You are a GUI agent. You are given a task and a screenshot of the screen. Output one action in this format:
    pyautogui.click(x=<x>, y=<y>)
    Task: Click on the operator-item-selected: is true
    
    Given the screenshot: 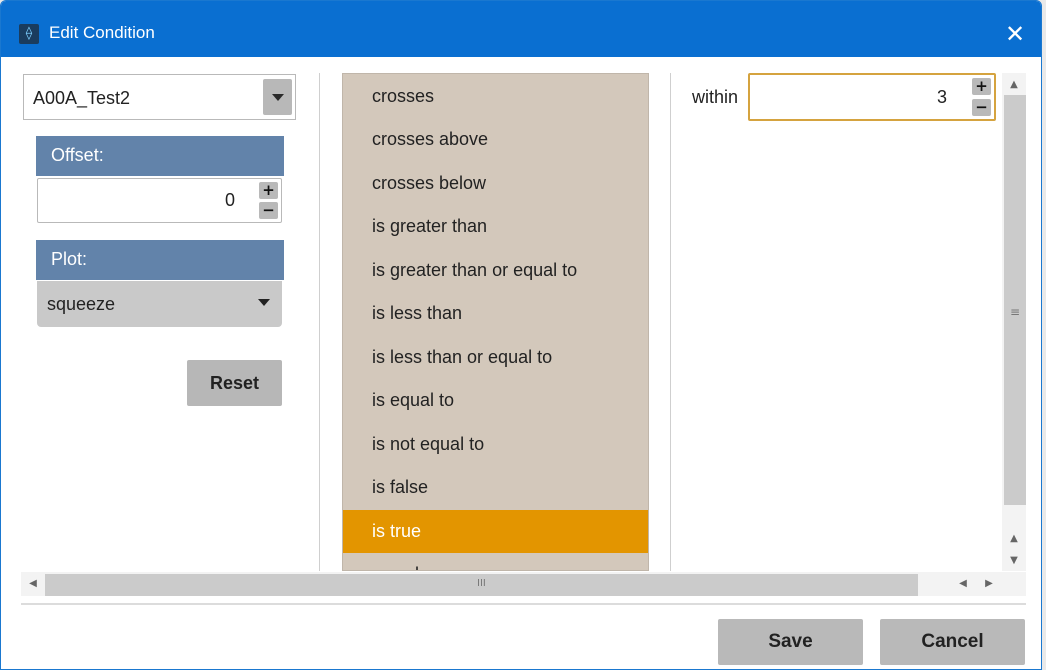 What is the action you would take?
    pyautogui.click(x=495, y=531)
    